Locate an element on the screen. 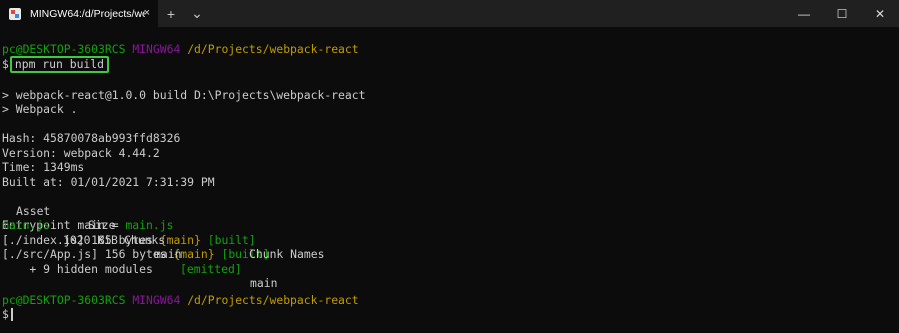  title-bar: MINGW64:/d/Projects/webpack × + ⌄ — ☐ ✕ is located at coordinates (449, 13).